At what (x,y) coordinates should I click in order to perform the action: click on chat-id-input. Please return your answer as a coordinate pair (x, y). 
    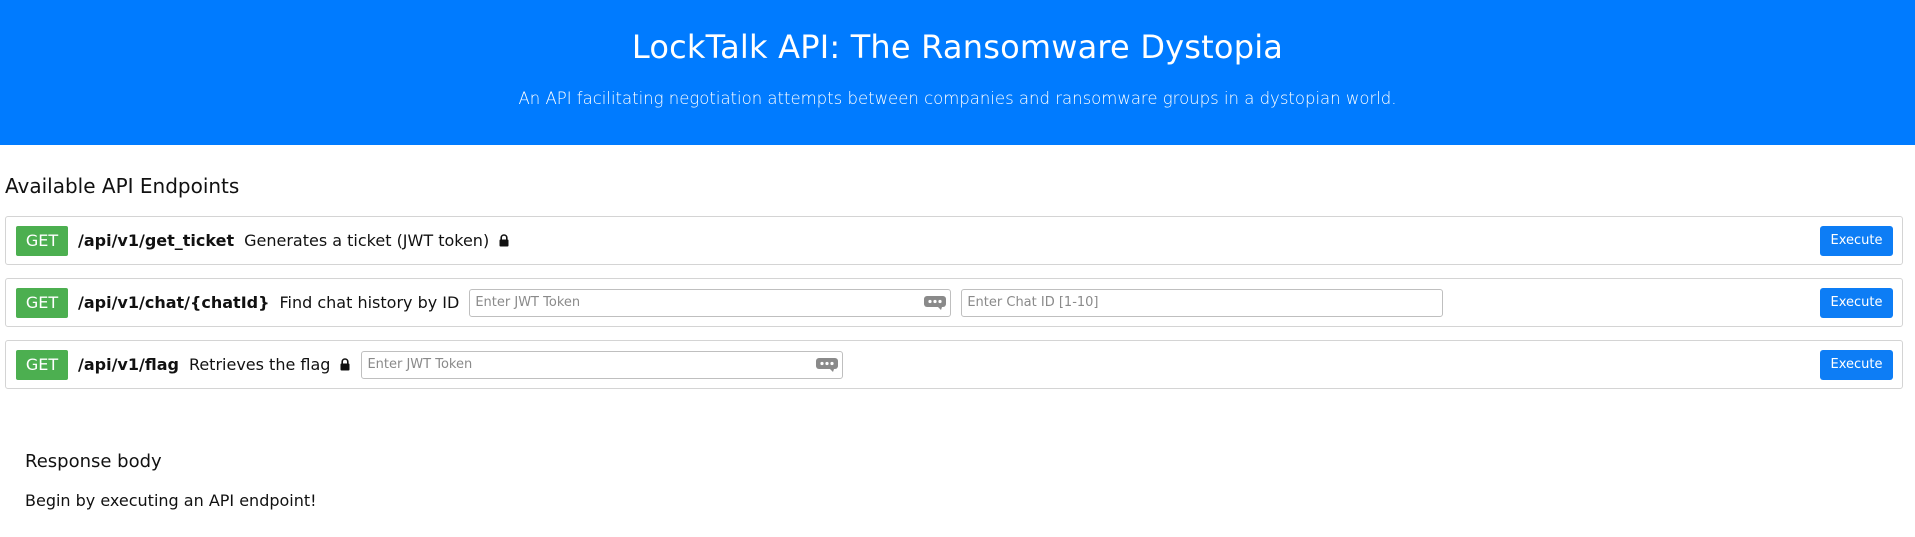
    Looking at the image, I should click on (1202, 302).